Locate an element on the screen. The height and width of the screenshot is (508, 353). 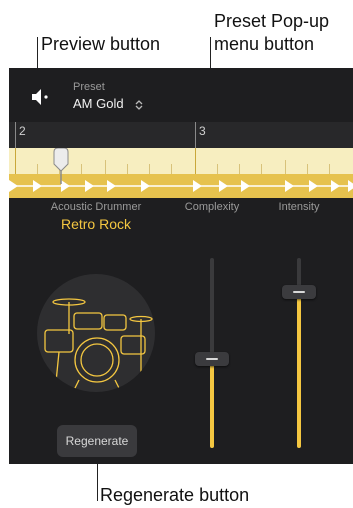
complexity-slider-fill is located at coordinates (212, 403).